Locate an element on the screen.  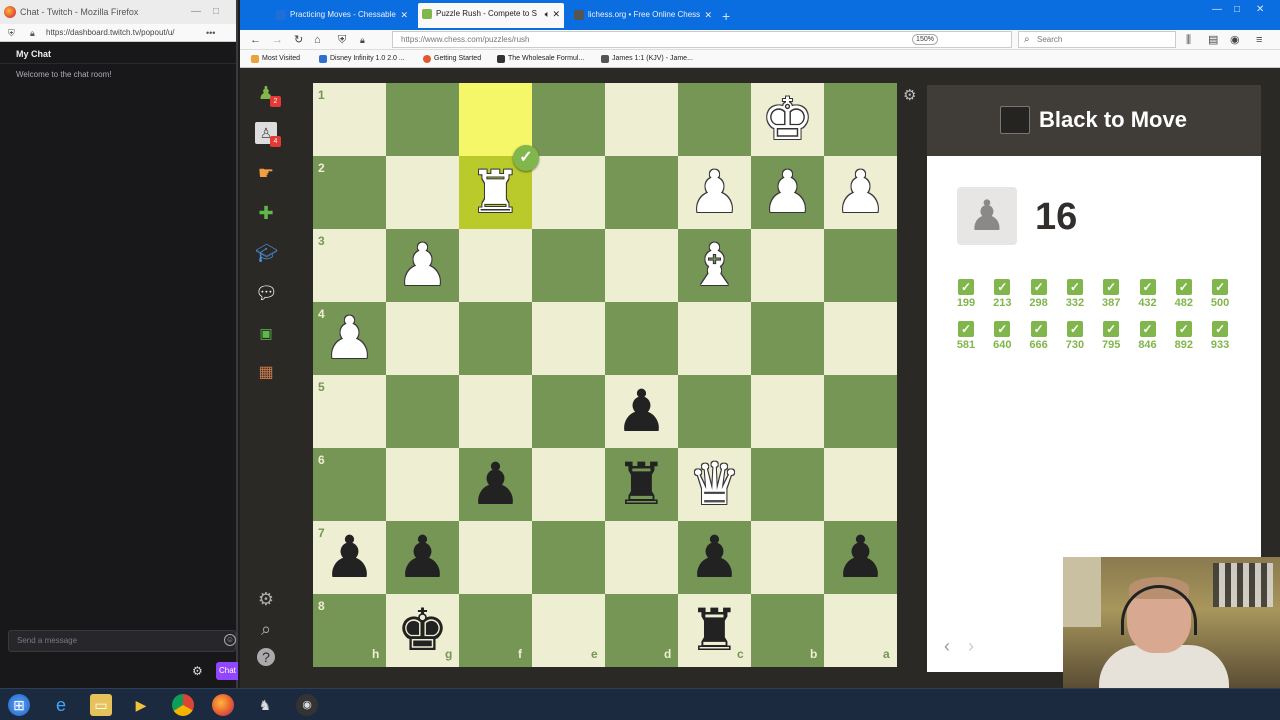
square-e3 is located at coordinates (568, 265).